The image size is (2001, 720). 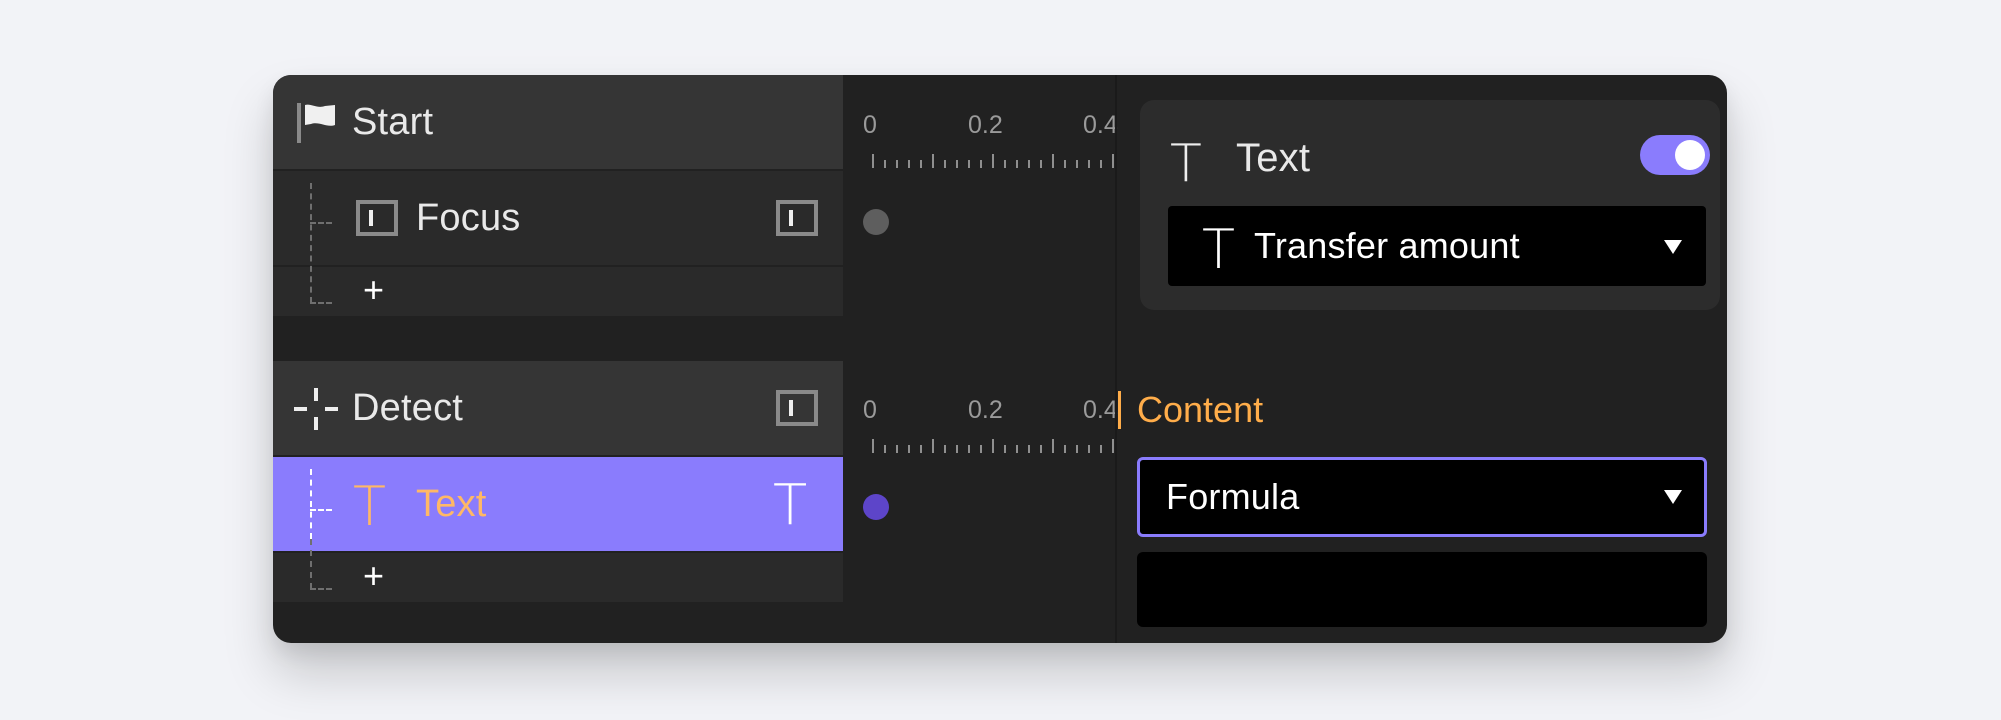 What do you see at coordinates (316, 123) in the screenshot?
I see `flag-icon` at bounding box center [316, 123].